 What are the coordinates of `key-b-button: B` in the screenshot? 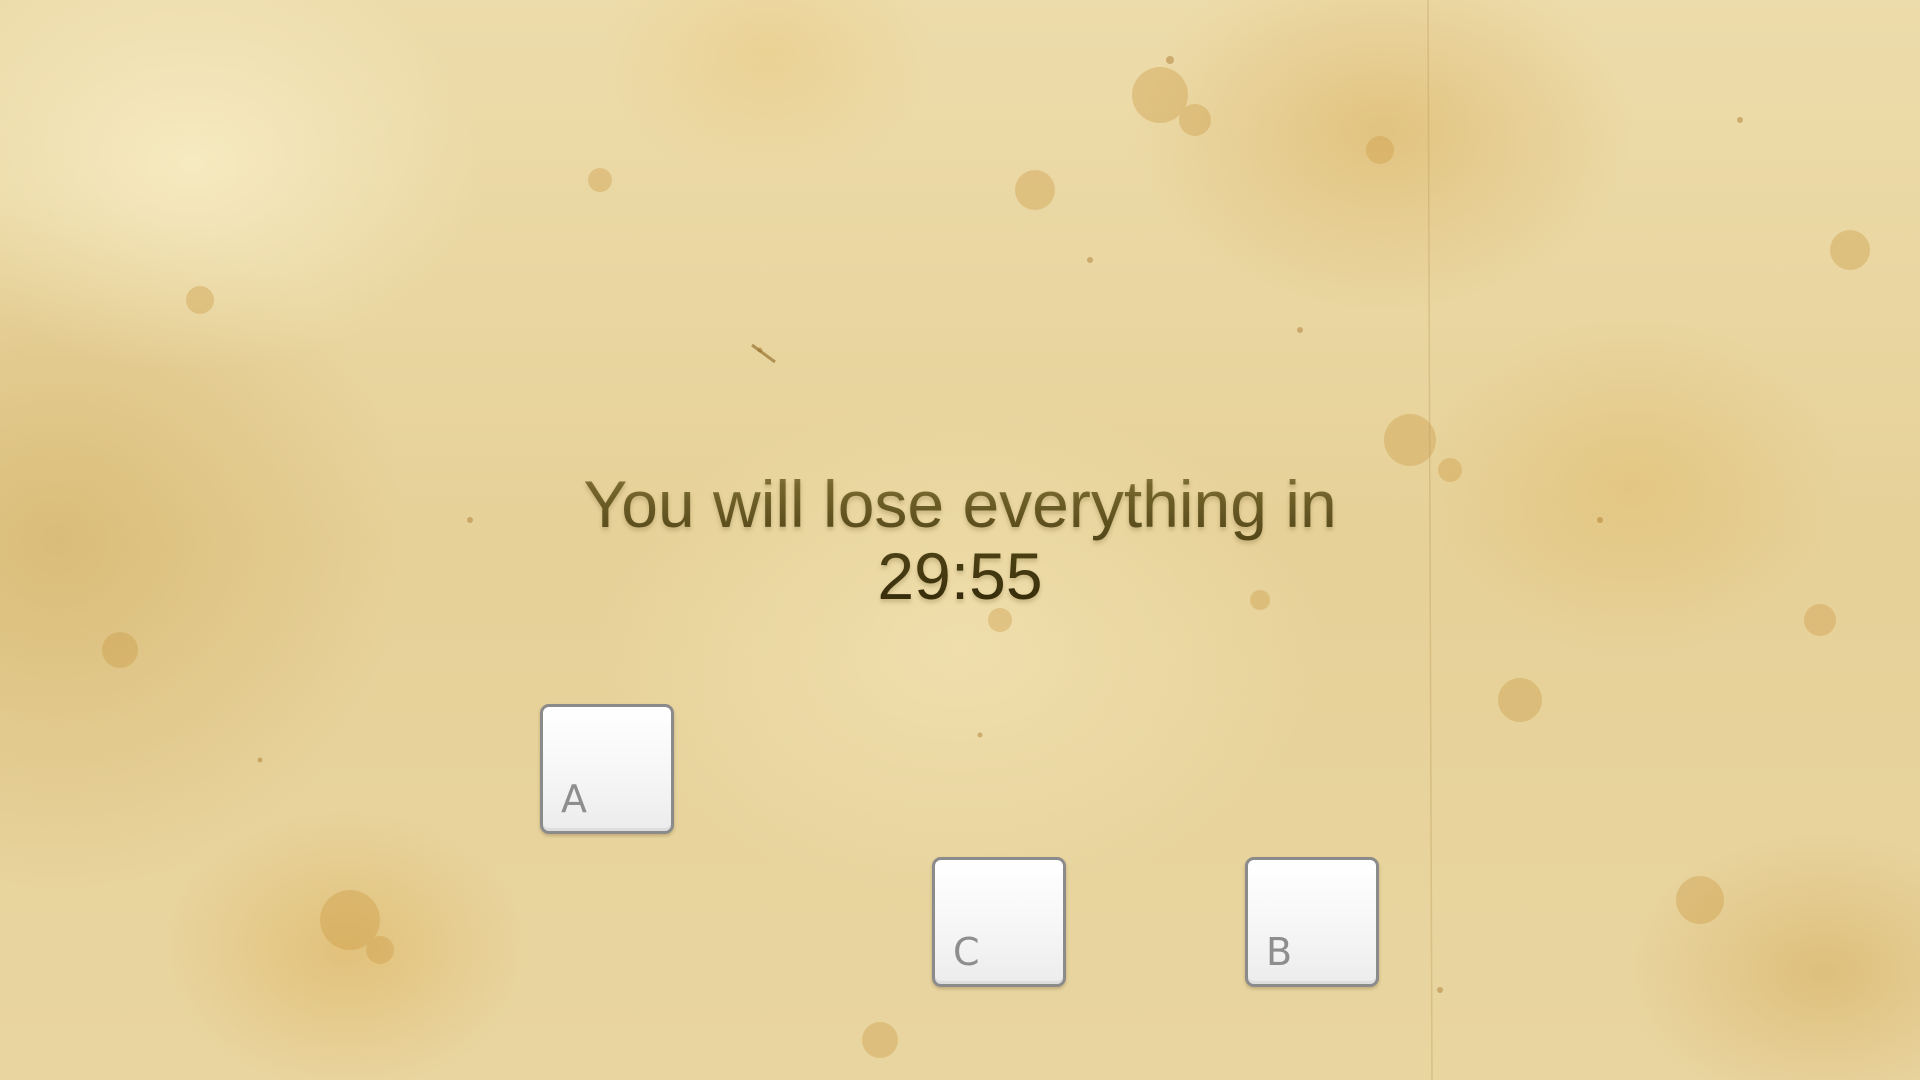 It's located at (1312, 922).